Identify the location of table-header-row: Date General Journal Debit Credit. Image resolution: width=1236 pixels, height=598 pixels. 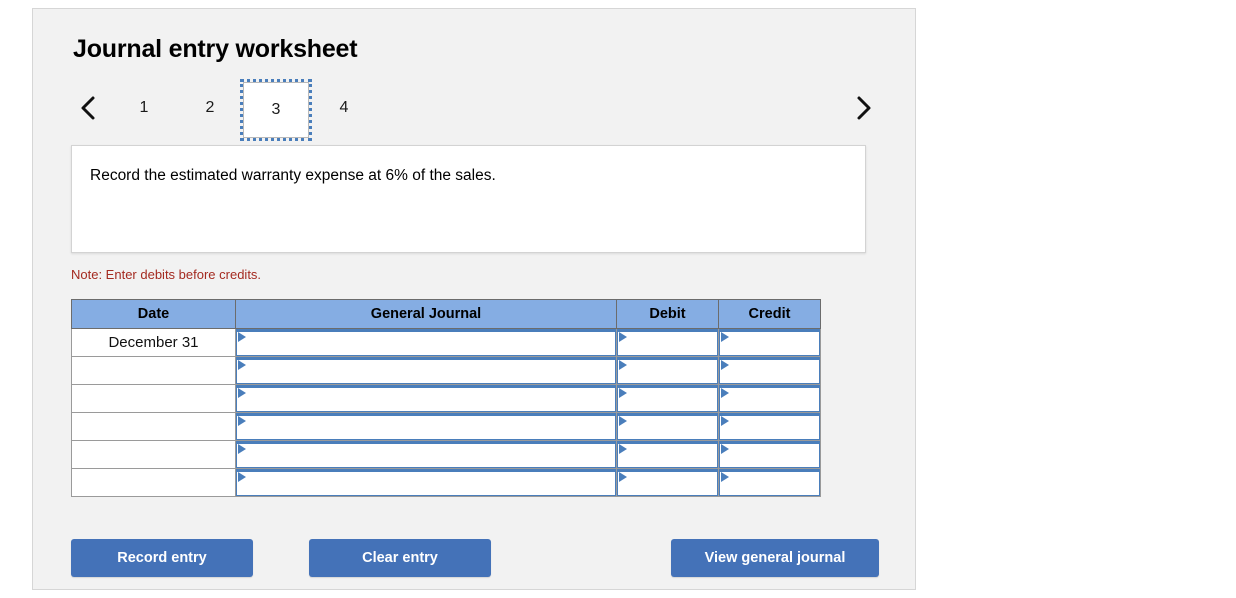
(446, 314).